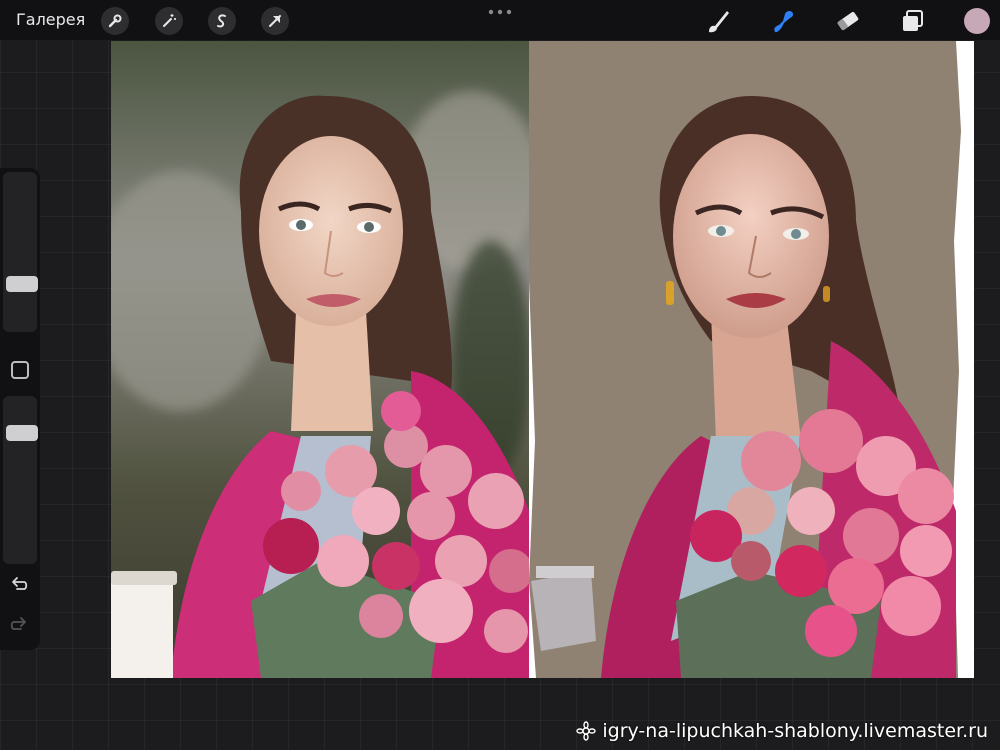 This screenshot has height=750, width=1000. I want to click on eraser-icon, so click(848, 21).